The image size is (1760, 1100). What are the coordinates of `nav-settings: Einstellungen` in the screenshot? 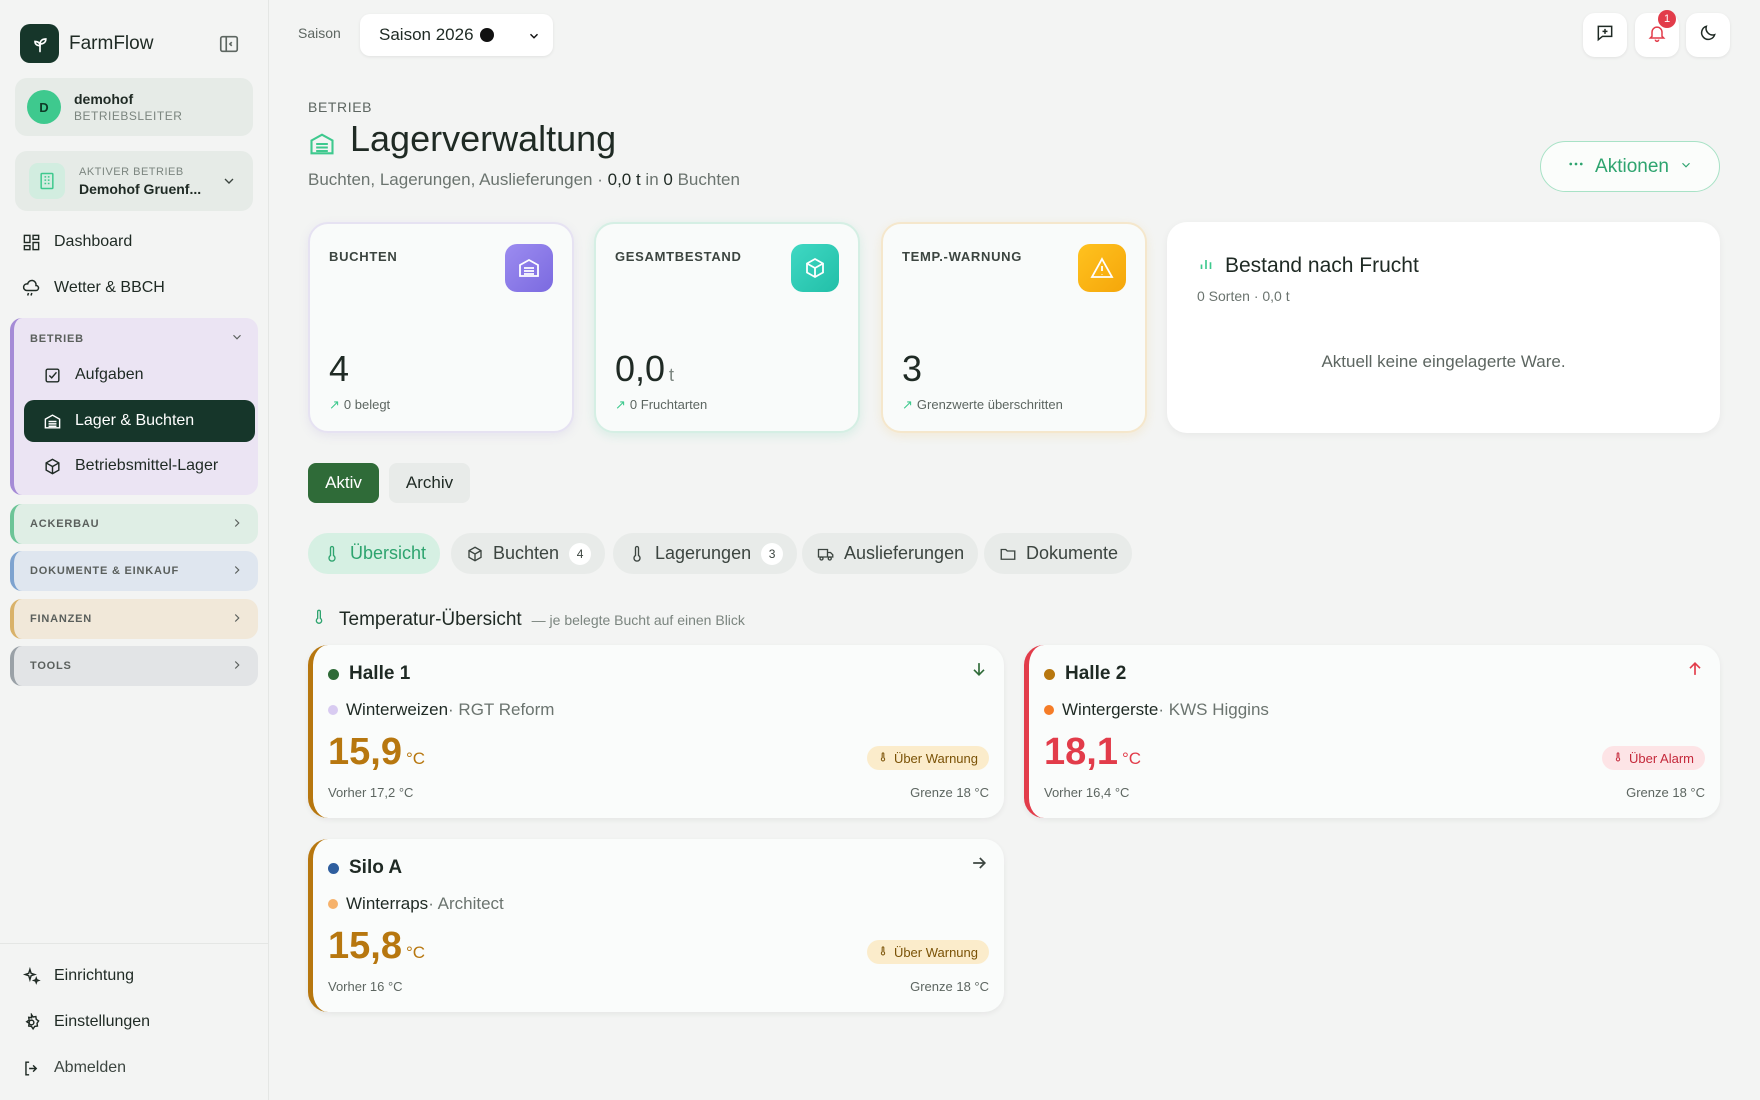 It's located at (85, 1022).